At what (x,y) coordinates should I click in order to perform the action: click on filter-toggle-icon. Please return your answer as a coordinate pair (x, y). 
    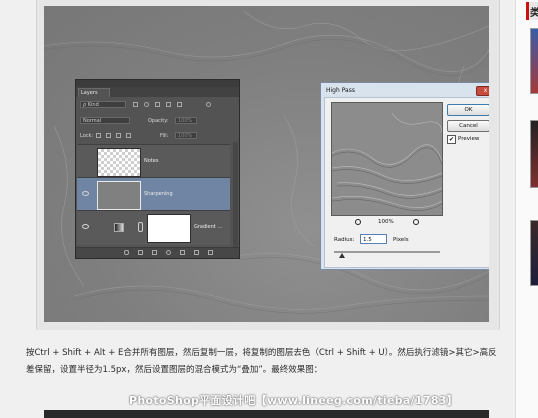
    Looking at the image, I should click on (208, 104).